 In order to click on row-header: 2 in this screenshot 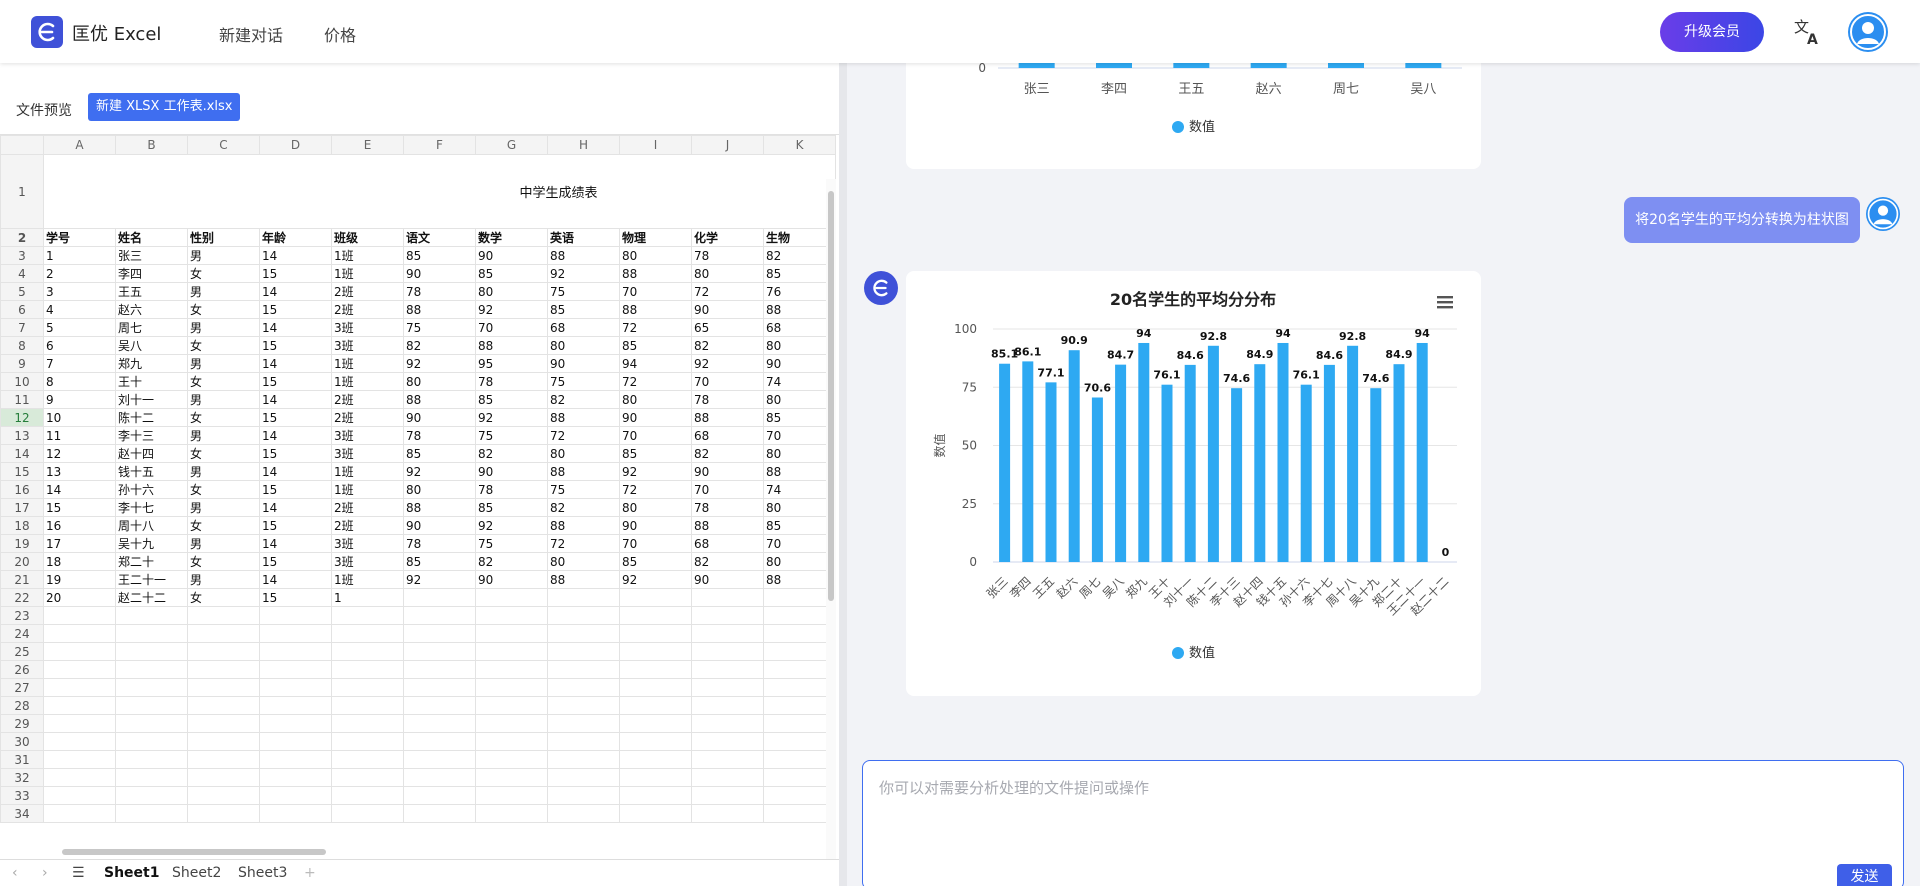, I will do `click(22, 237)`.